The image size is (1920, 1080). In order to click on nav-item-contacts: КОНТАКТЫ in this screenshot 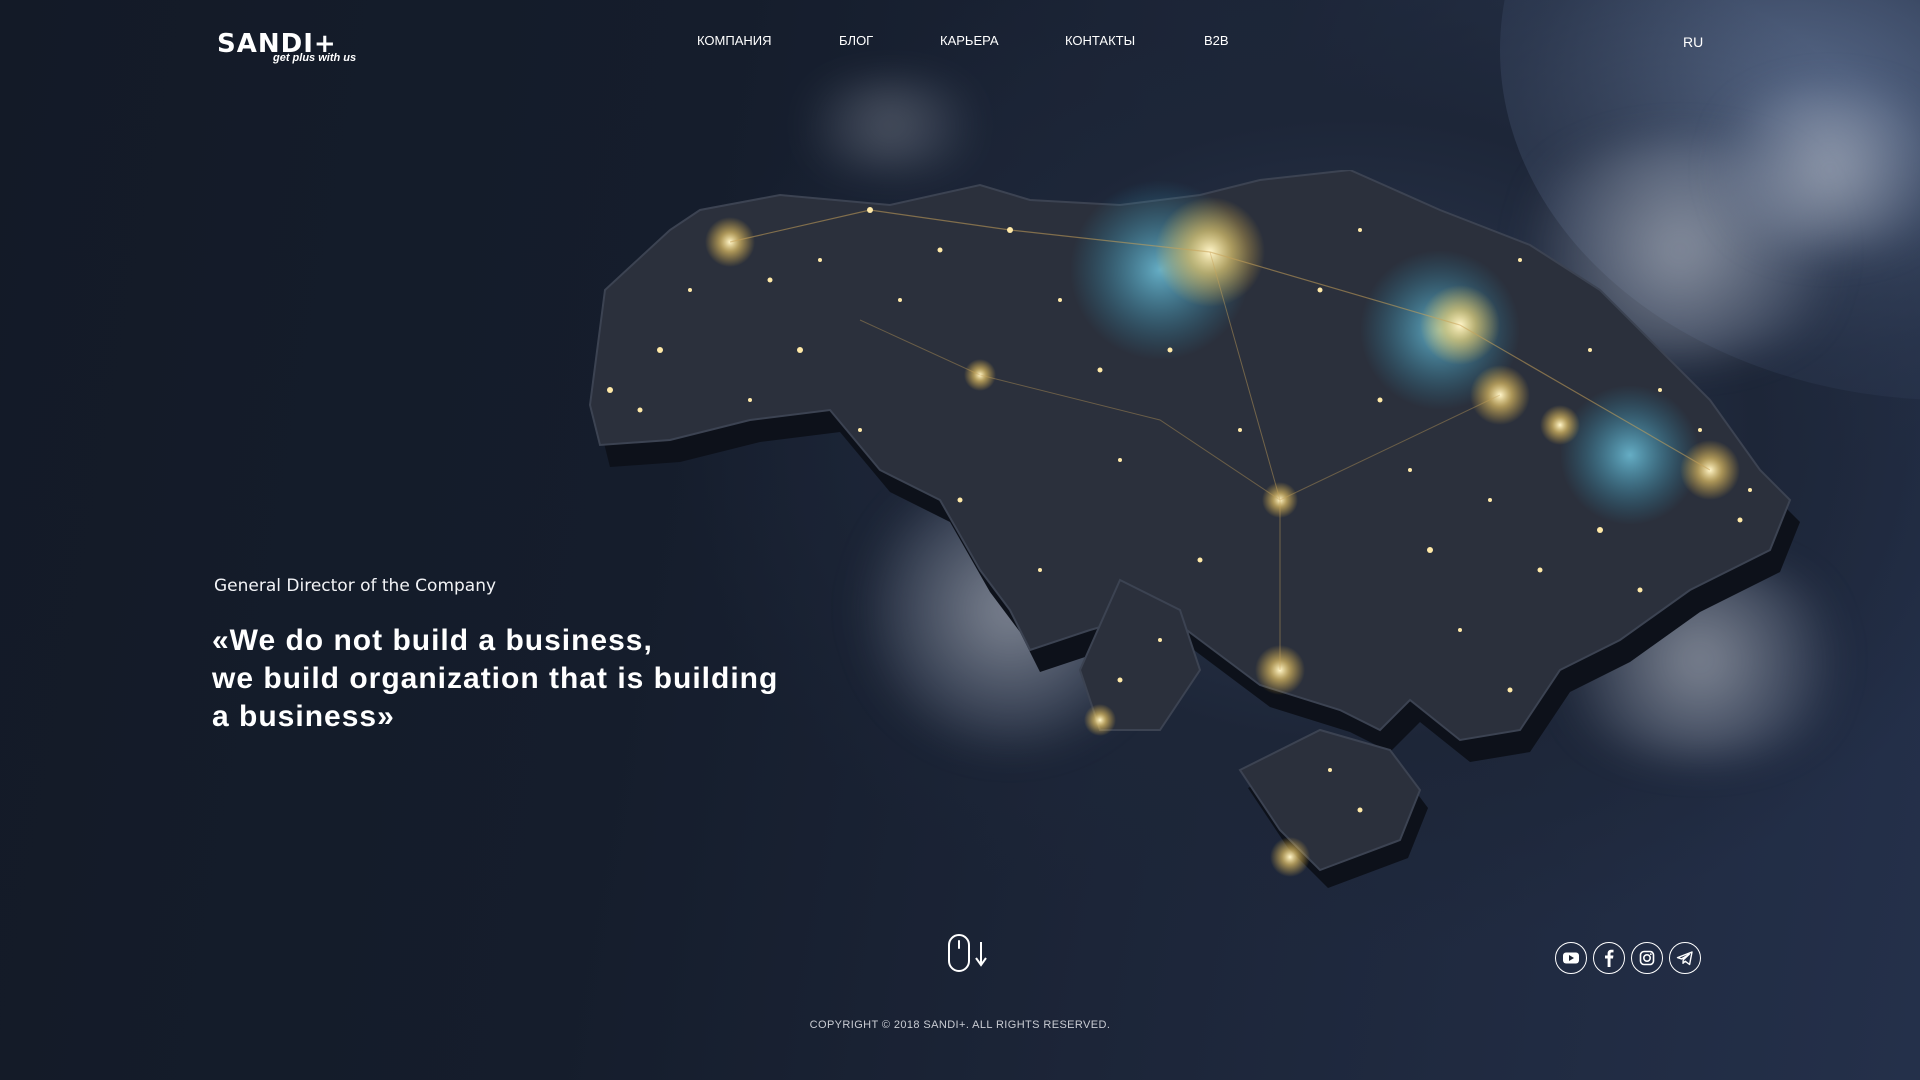, I will do `click(1100, 40)`.